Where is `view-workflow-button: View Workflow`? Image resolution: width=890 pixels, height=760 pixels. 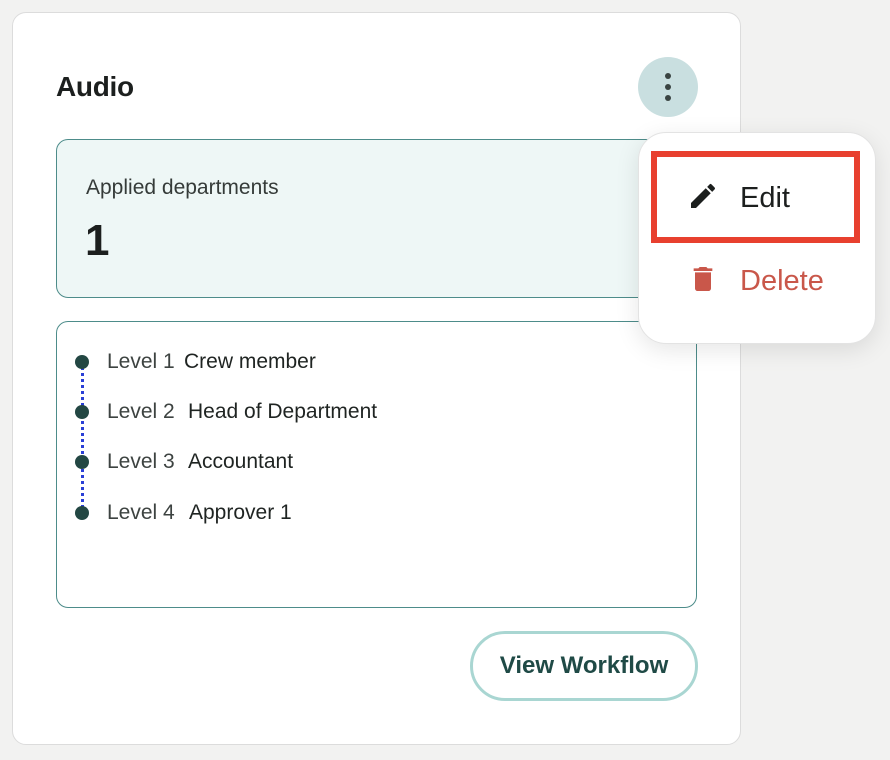 view-workflow-button: View Workflow is located at coordinates (584, 666).